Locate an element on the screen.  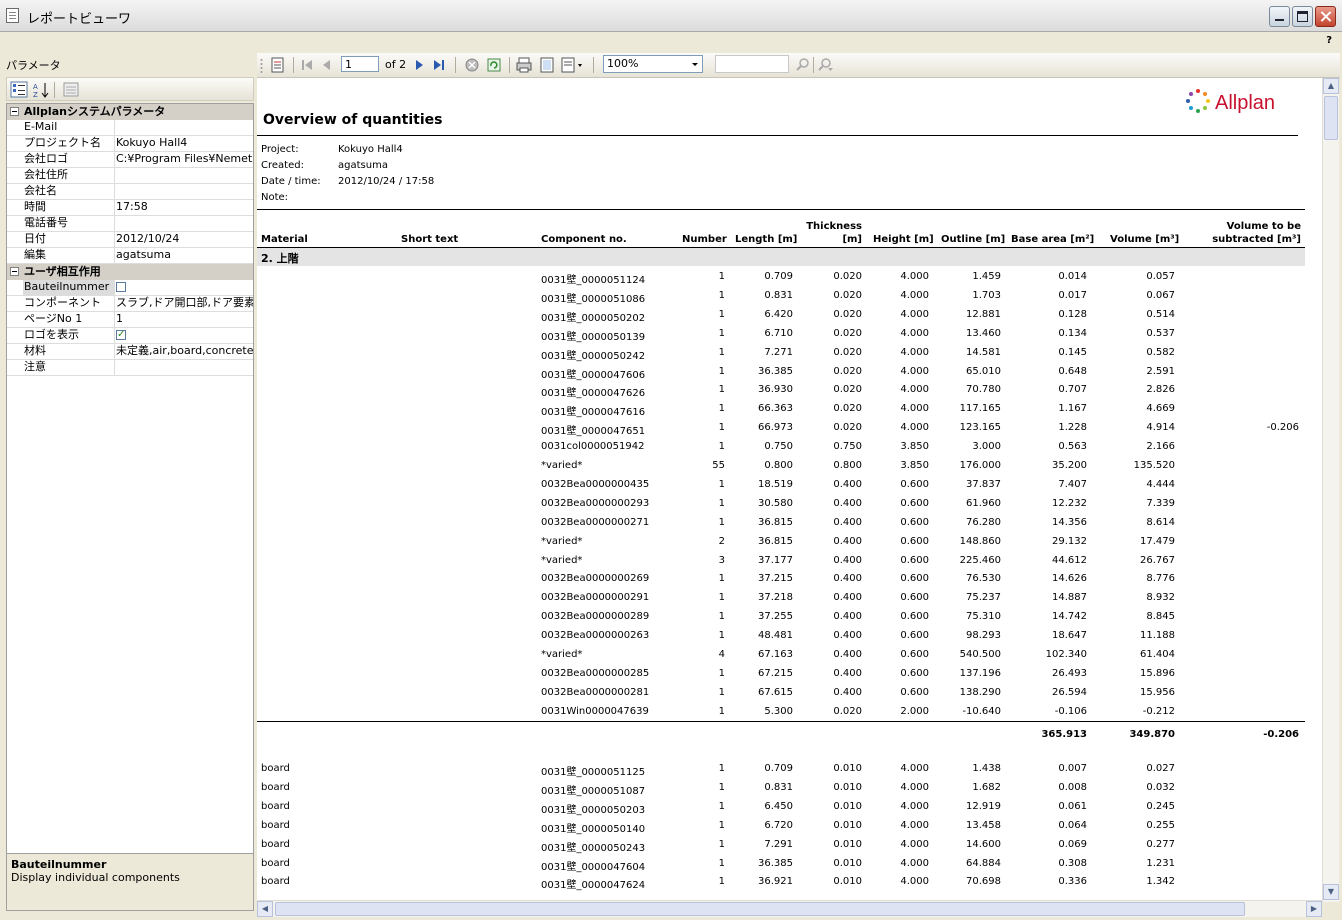
property-row: 電話番号 is located at coordinates (130, 224).